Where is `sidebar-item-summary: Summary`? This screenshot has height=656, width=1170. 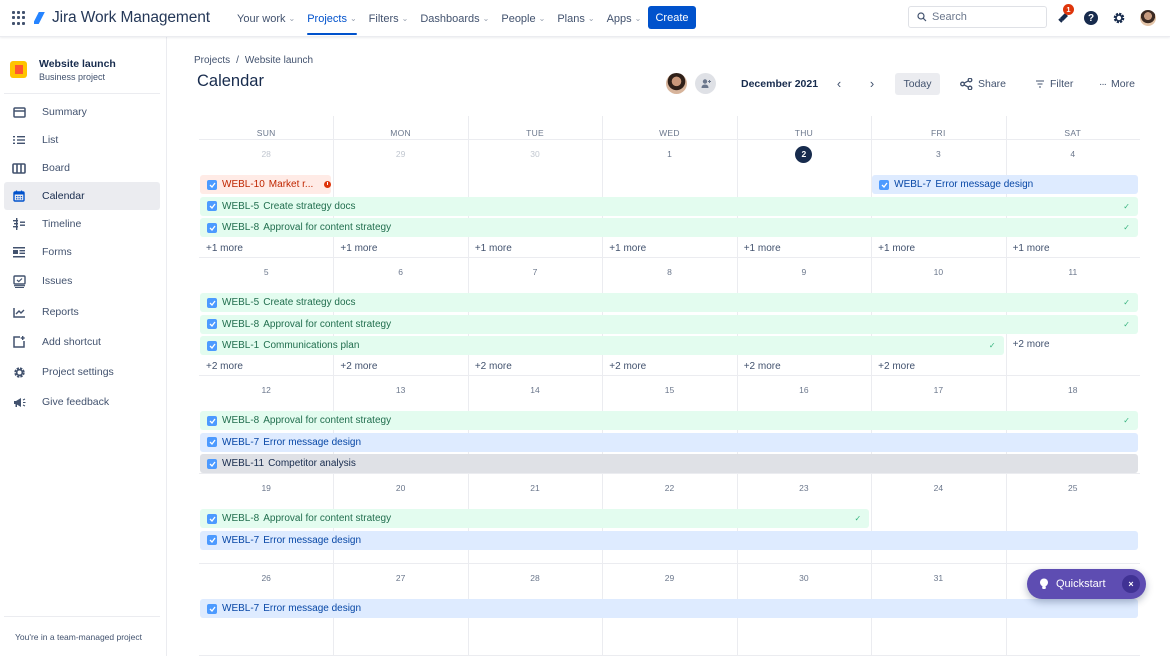
sidebar-item-summary: Summary is located at coordinates (82, 112).